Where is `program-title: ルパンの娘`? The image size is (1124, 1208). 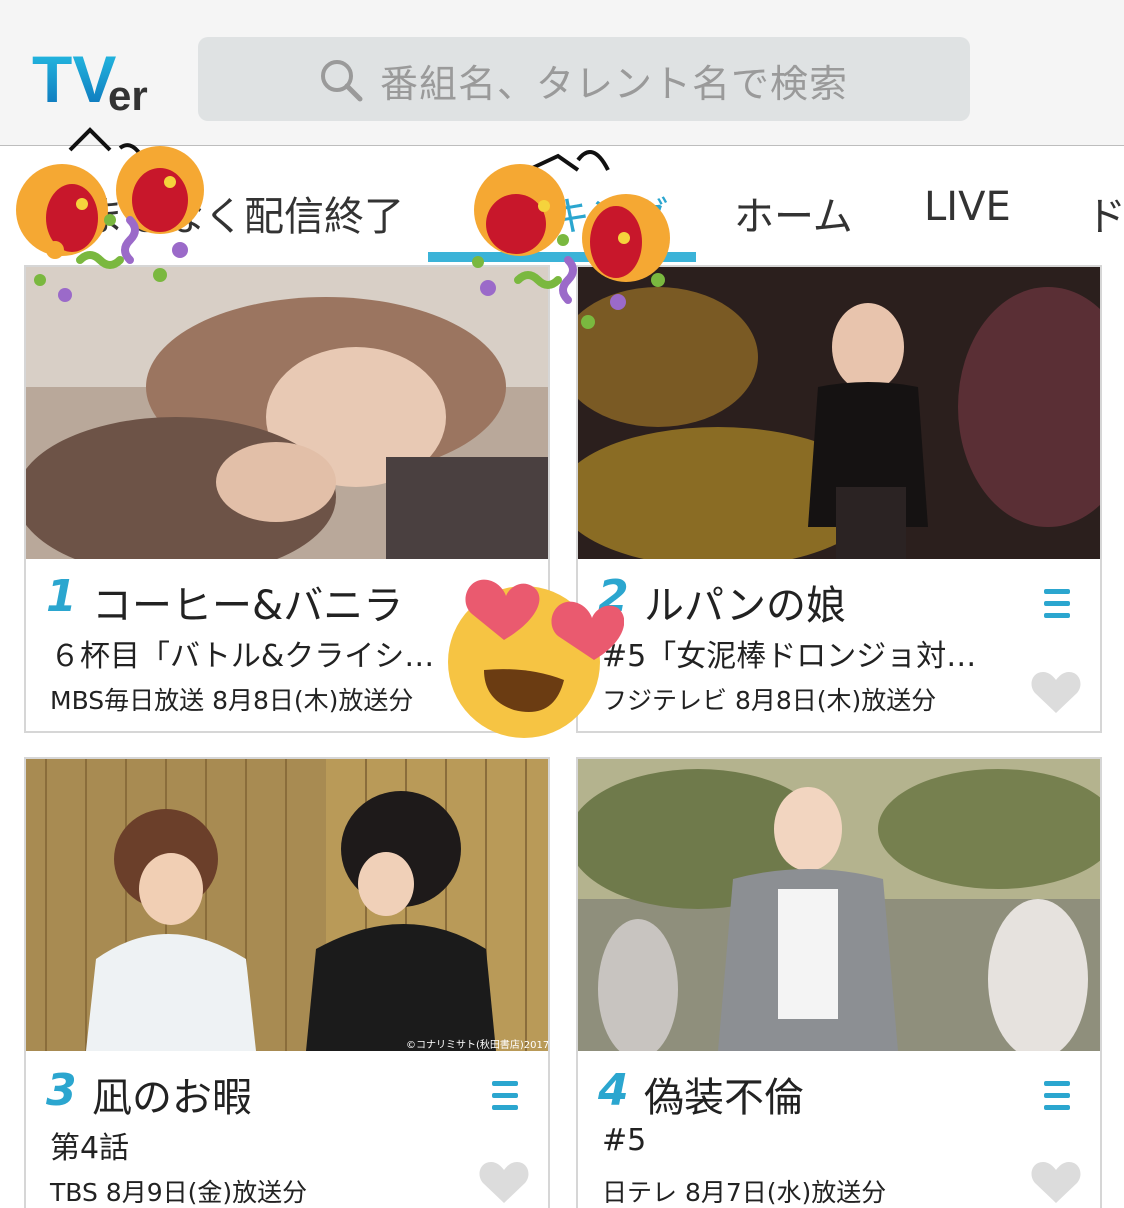
program-title: ルパンの娘 is located at coordinates (745, 606).